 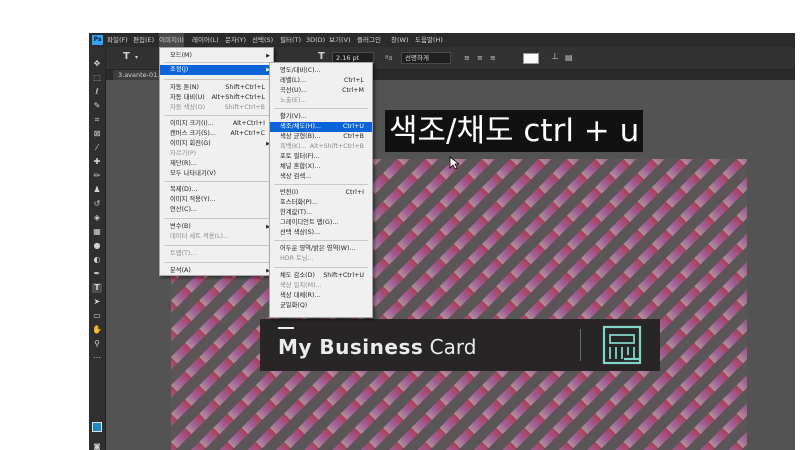 I want to click on align-center-icon: ≡, so click(x=480, y=58).